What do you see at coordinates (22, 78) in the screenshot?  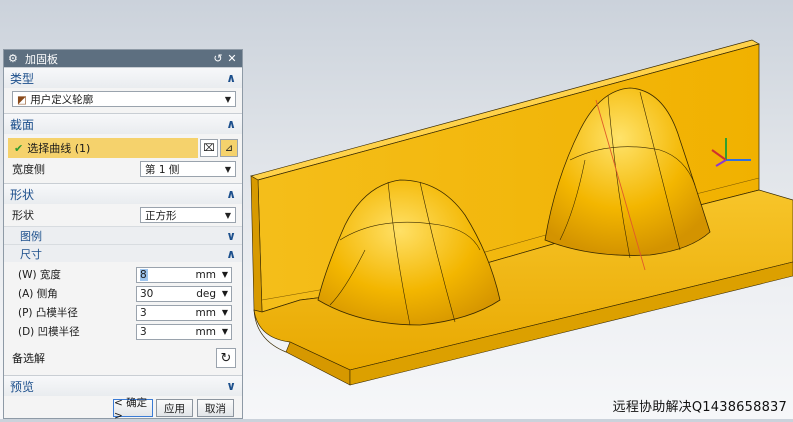 I see `section-type-label: 类型` at bounding box center [22, 78].